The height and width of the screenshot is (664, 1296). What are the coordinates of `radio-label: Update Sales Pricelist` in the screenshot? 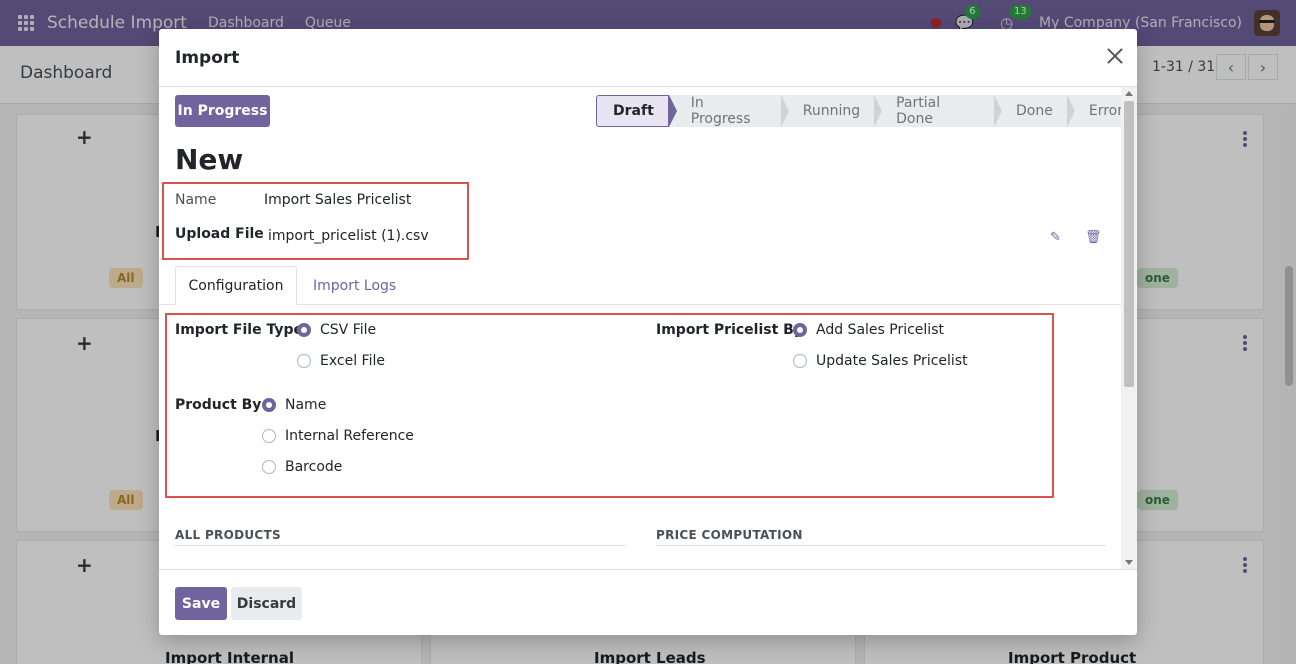 It's located at (892, 361).